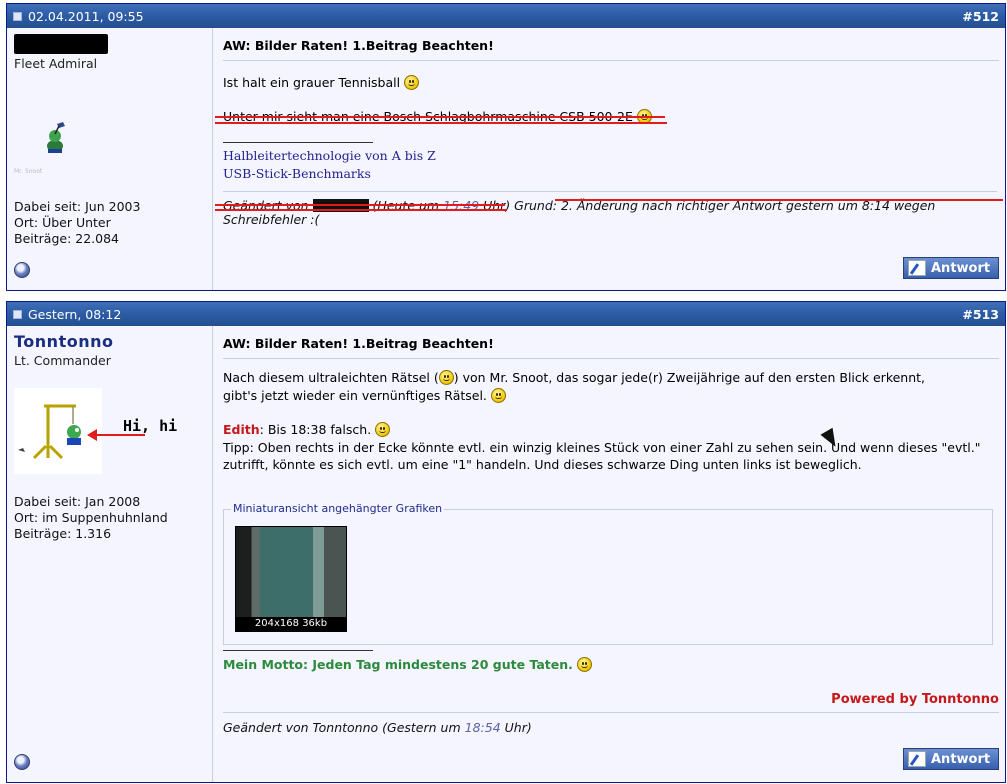 The image size is (1007, 784). I want to click on attachment-thumbnail: 204x168 36kb, so click(291, 579).